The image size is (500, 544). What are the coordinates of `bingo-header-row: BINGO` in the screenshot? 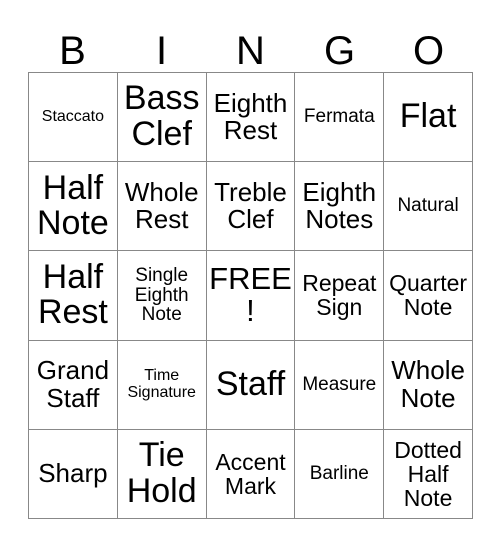 It's located at (250, 43).